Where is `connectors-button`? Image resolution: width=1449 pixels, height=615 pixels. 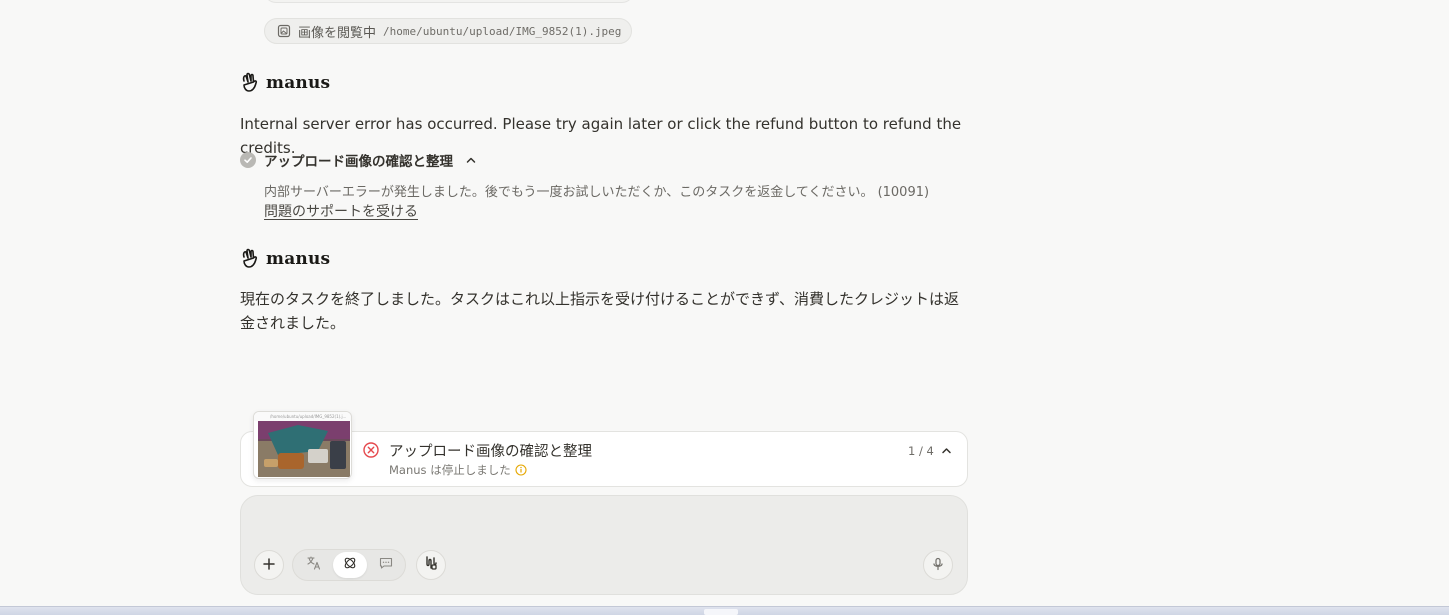 connectors-button is located at coordinates (431, 565).